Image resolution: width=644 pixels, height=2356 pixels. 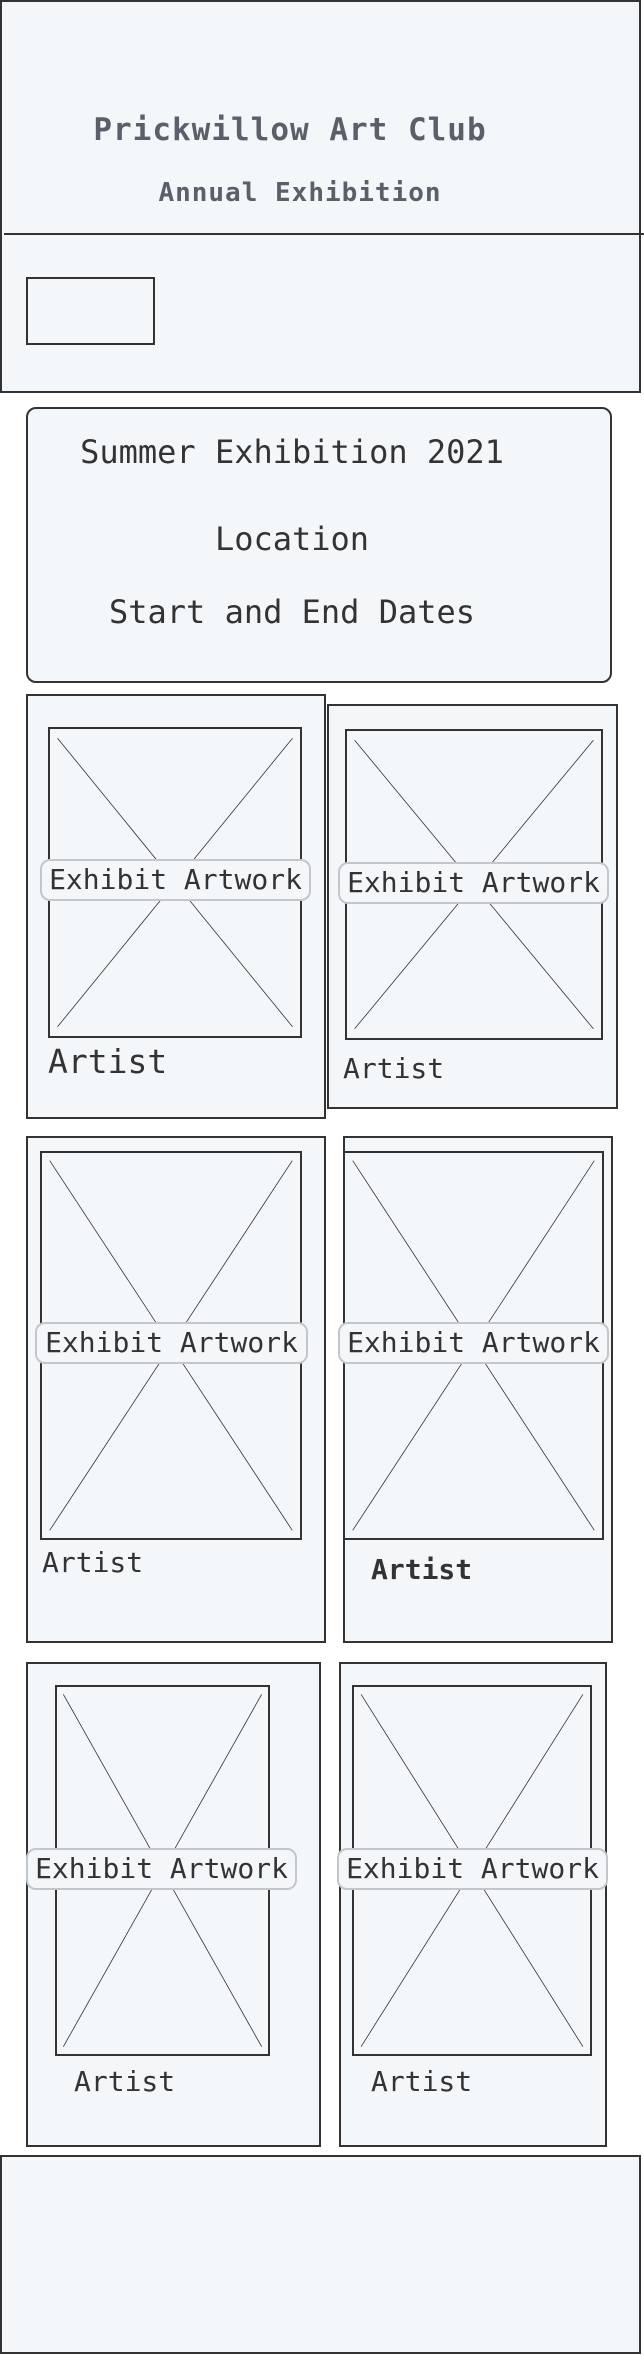 What do you see at coordinates (300, 193) in the screenshot?
I see `exhibition-subtitle: Annual Exhibition` at bounding box center [300, 193].